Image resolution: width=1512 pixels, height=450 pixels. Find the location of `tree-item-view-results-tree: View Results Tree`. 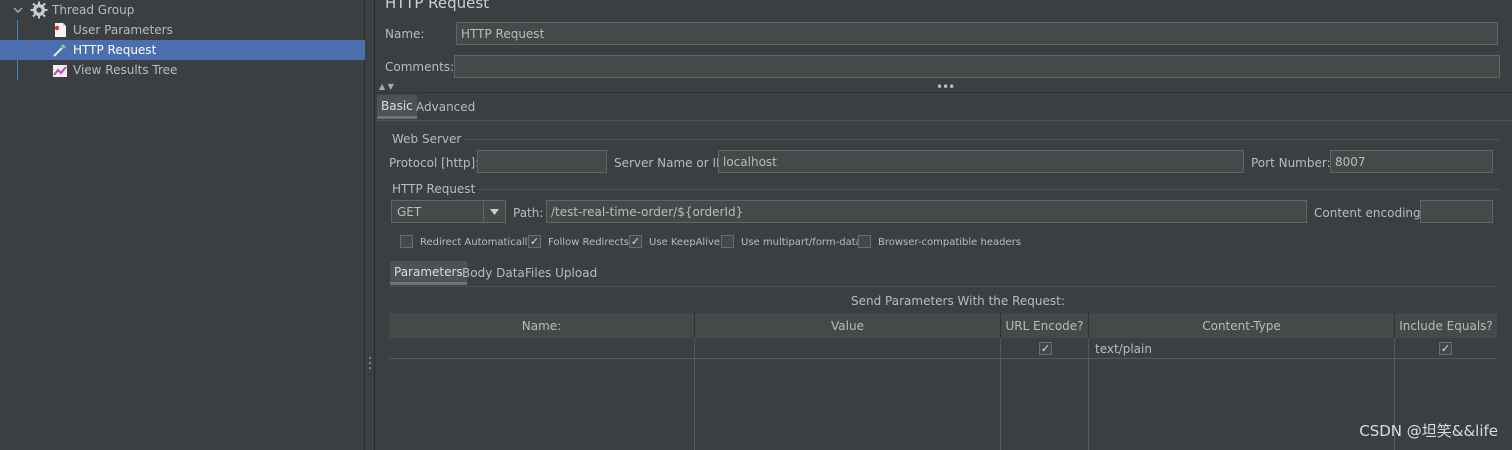

tree-item-view-results-tree: View Results Tree is located at coordinates (182, 70).